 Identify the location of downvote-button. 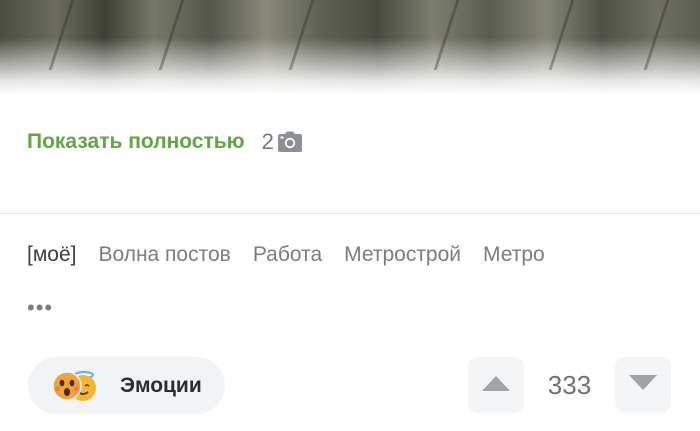
(643, 385).